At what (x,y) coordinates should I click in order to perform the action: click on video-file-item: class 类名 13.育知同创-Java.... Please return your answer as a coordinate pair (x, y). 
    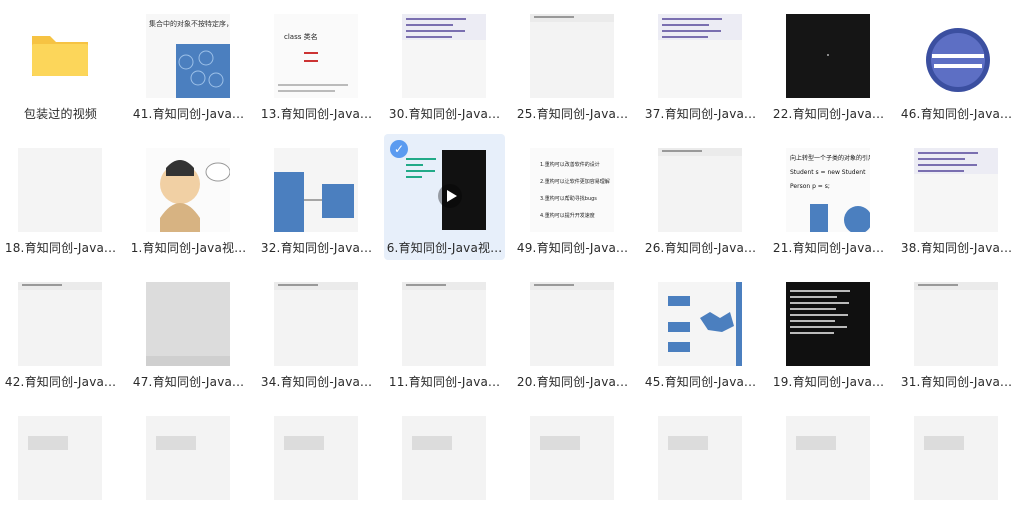
    Looking at the image, I should click on (316, 63).